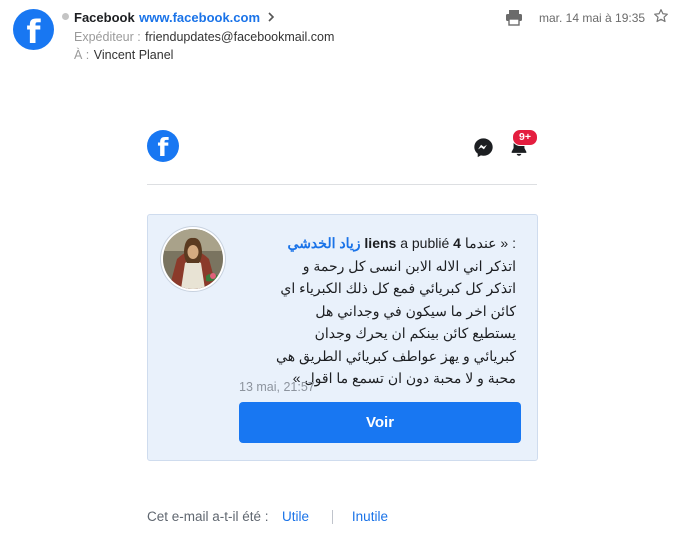 The height and width of the screenshot is (541, 686). Describe the element at coordinates (295, 516) in the screenshot. I see `useful-link: Utile` at that location.